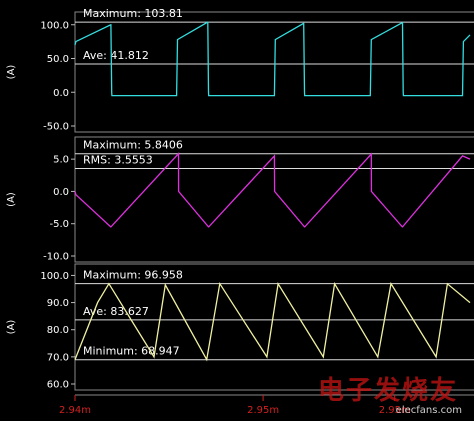 The height and width of the screenshot is (421, 474). What do you see at coordinates (58, 385) in the screenshot?
I see `y-tick-label: 60.0` at bounding box center [58, 385].